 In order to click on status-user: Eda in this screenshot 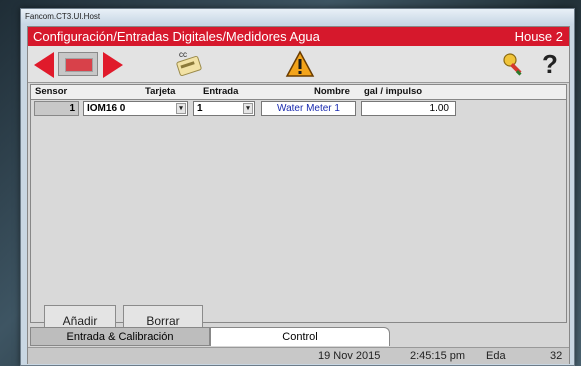, I will do `click(496, 356)`.